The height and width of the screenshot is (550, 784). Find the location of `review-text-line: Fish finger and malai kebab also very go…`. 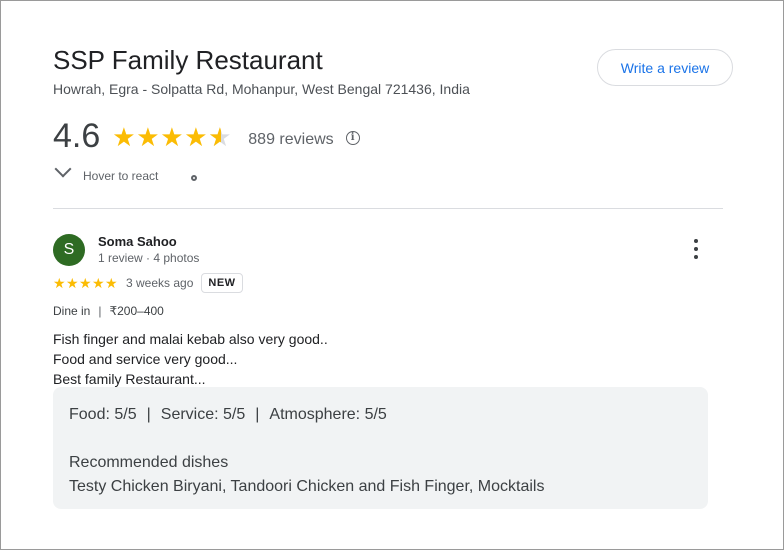

review-text-line: Fish finger and malai kebab also very go… is located at coordinates (190, 339).